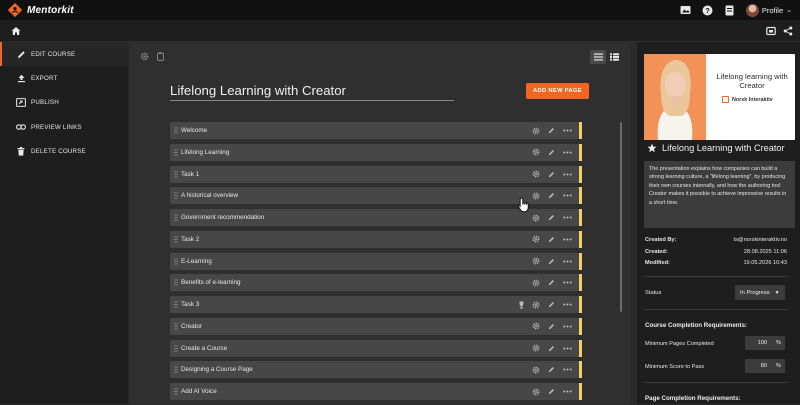 Image resolution: width=800 pixels, height=405 pixels. Describe the element at coordinates (765, 366) in the screenshot. I see `min-score-input: 80 %` at that location.